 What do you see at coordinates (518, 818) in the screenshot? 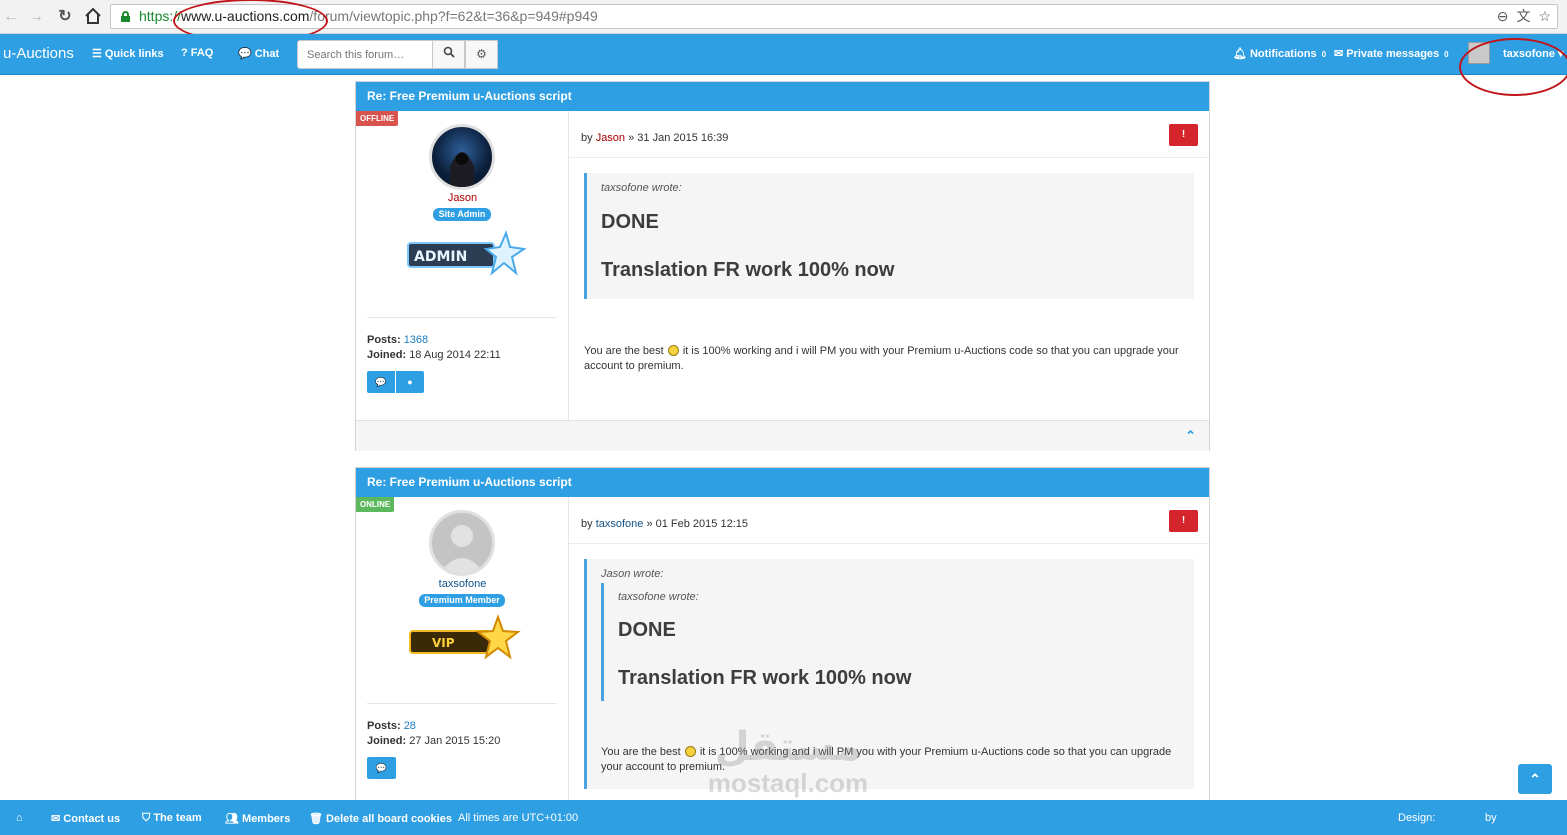
I see `timezone-text: All times are UTC+01:00` at bounding box center [518, 818].